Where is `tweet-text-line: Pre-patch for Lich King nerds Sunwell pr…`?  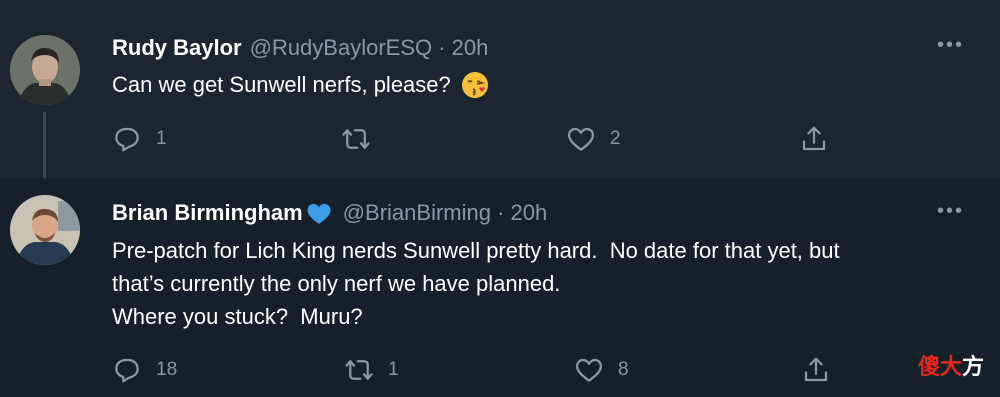
tweet-text-line: Pre-patch for Lich King nerds Sunwell pr… is located at coordinates (476, 250).